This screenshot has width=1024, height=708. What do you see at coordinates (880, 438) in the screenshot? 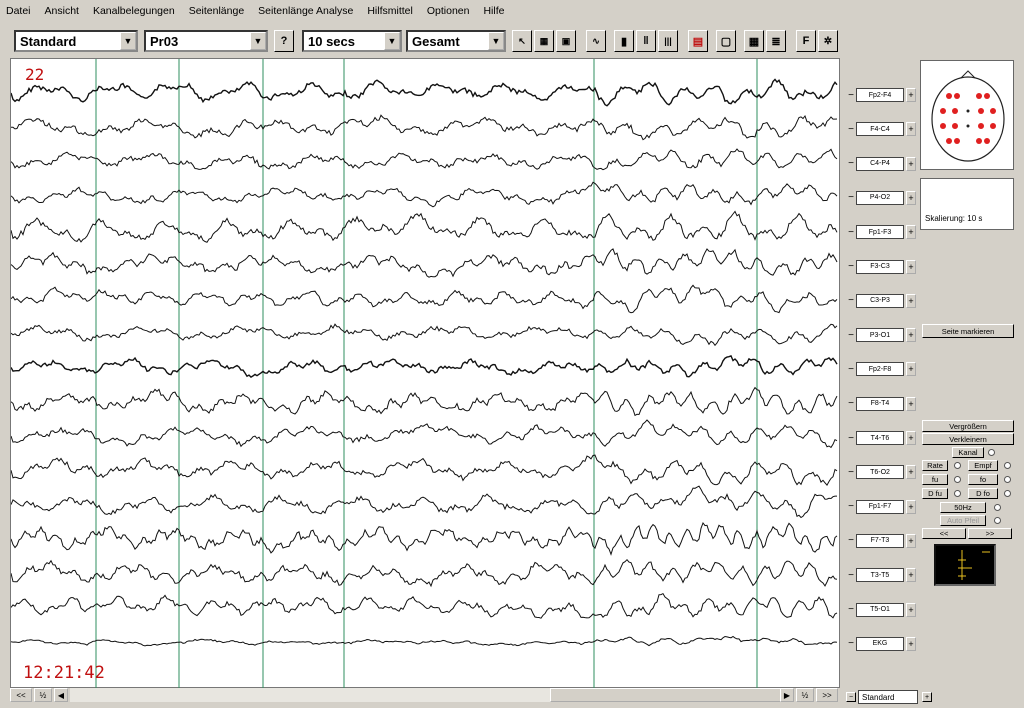
I see `channel-label: T4-T6` at bounding box center [880, 438].